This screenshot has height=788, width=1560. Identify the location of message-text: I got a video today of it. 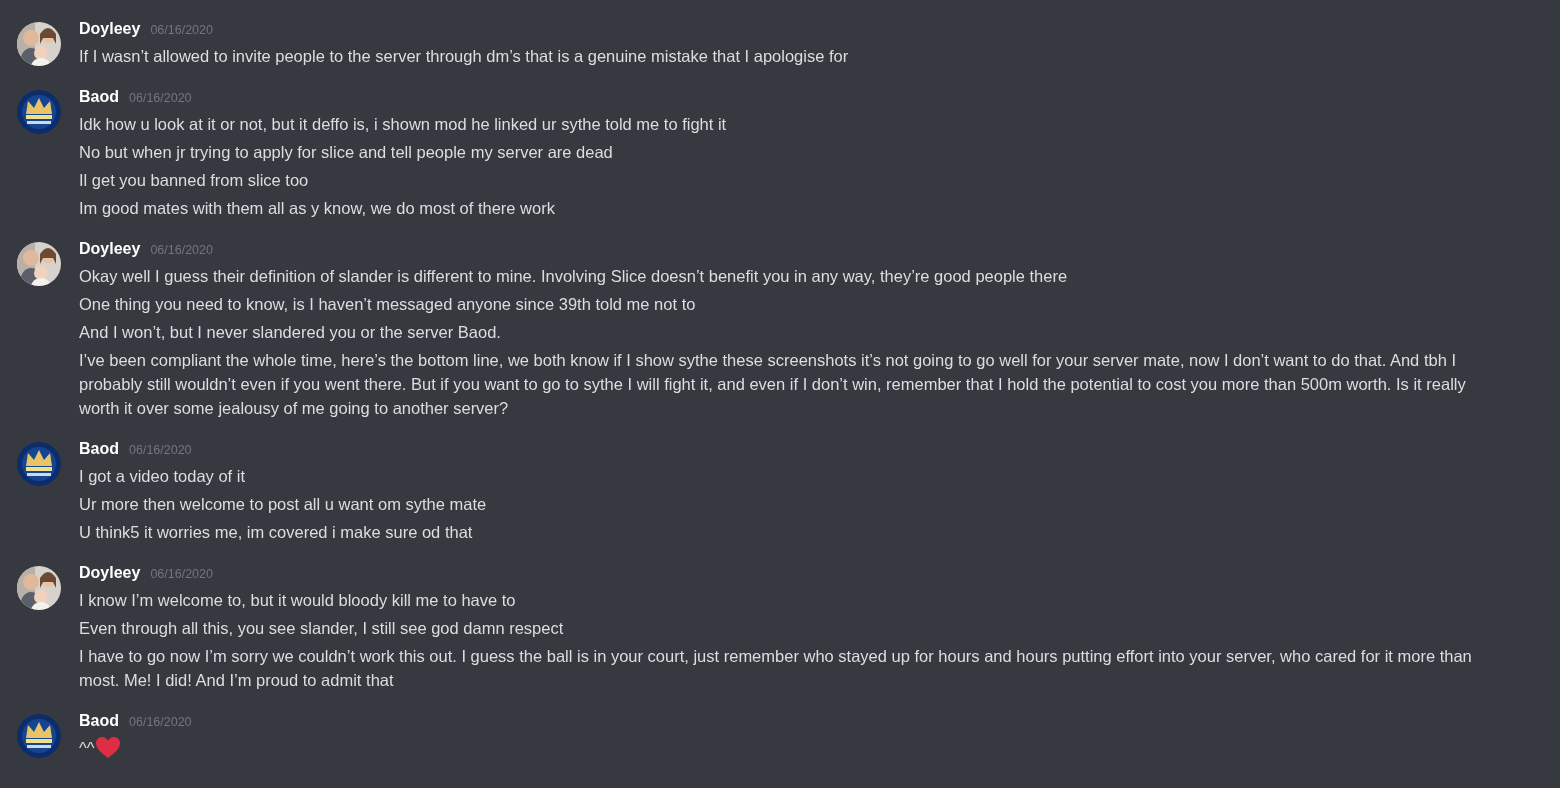
(162, 476).